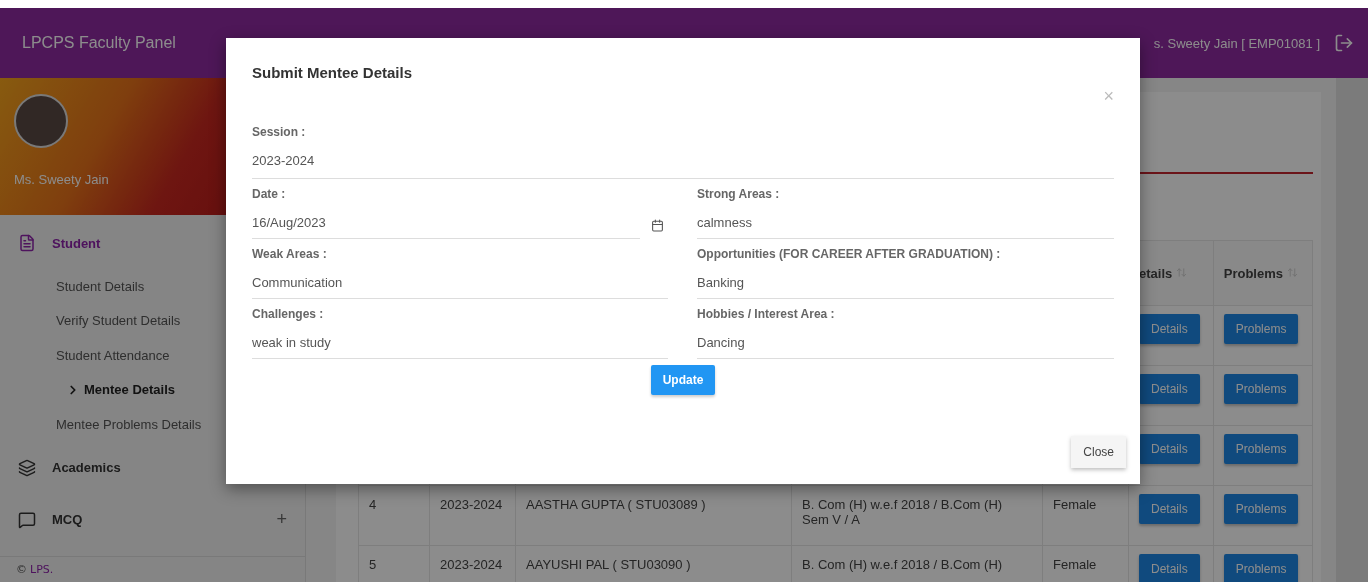  Describe the element at coordinates (152, 519) in the screenshot. I see `menu-section: MCQ +` at that location.